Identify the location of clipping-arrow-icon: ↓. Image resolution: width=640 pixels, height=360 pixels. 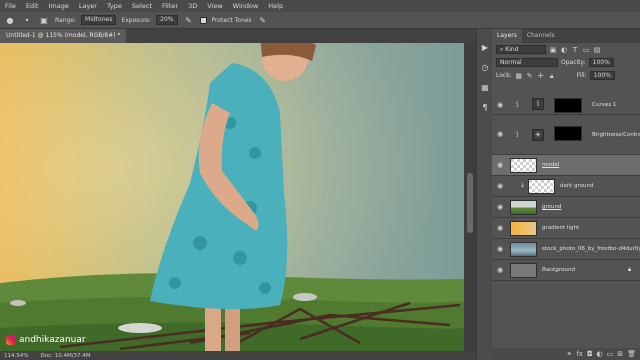
(523, 185).